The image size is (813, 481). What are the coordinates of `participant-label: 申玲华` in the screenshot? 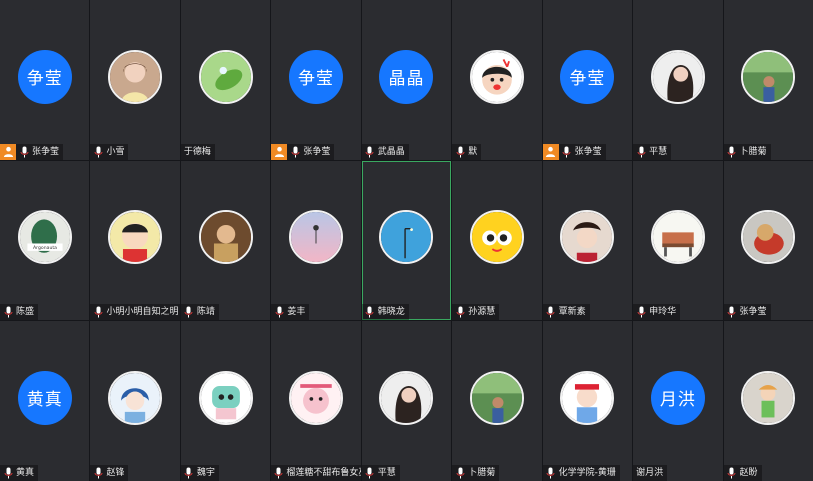 It's located at (657, 312).